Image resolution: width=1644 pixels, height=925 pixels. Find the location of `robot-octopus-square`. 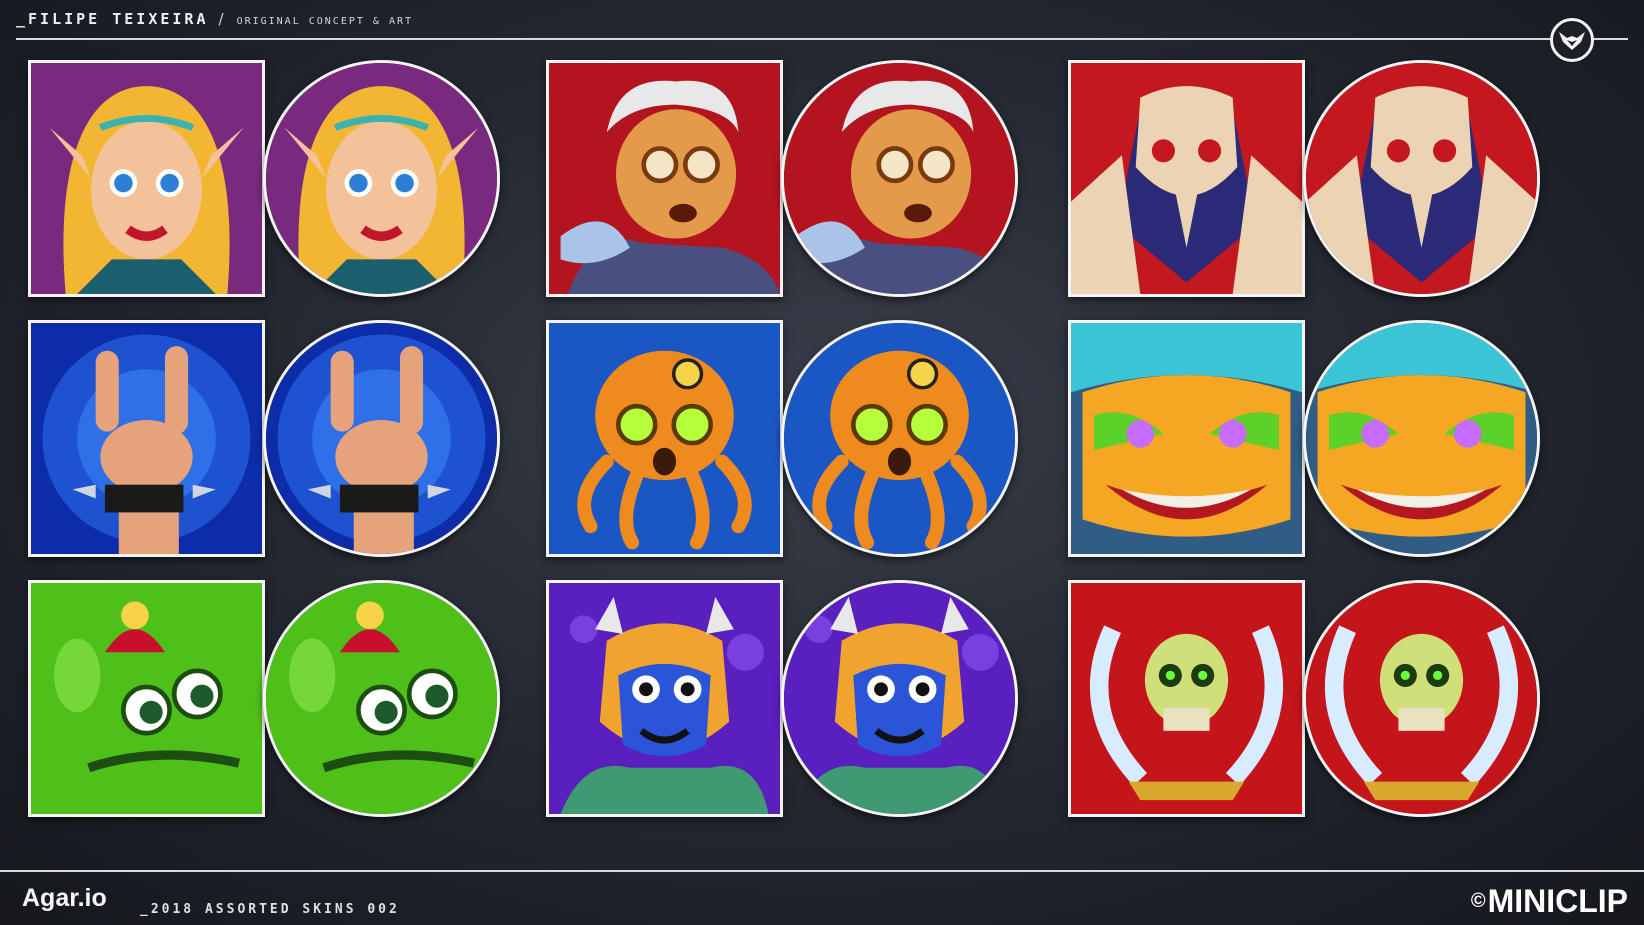

robot-octopus-square is located at coordinates (664, 438).